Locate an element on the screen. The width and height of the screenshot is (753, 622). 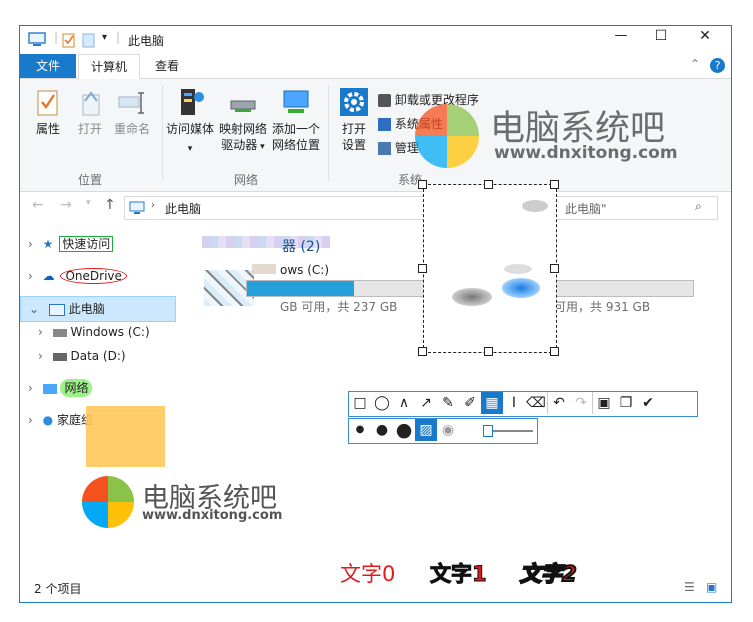
access-media-button: 访问媒体 ▾ is located at coordinates (190, 122).